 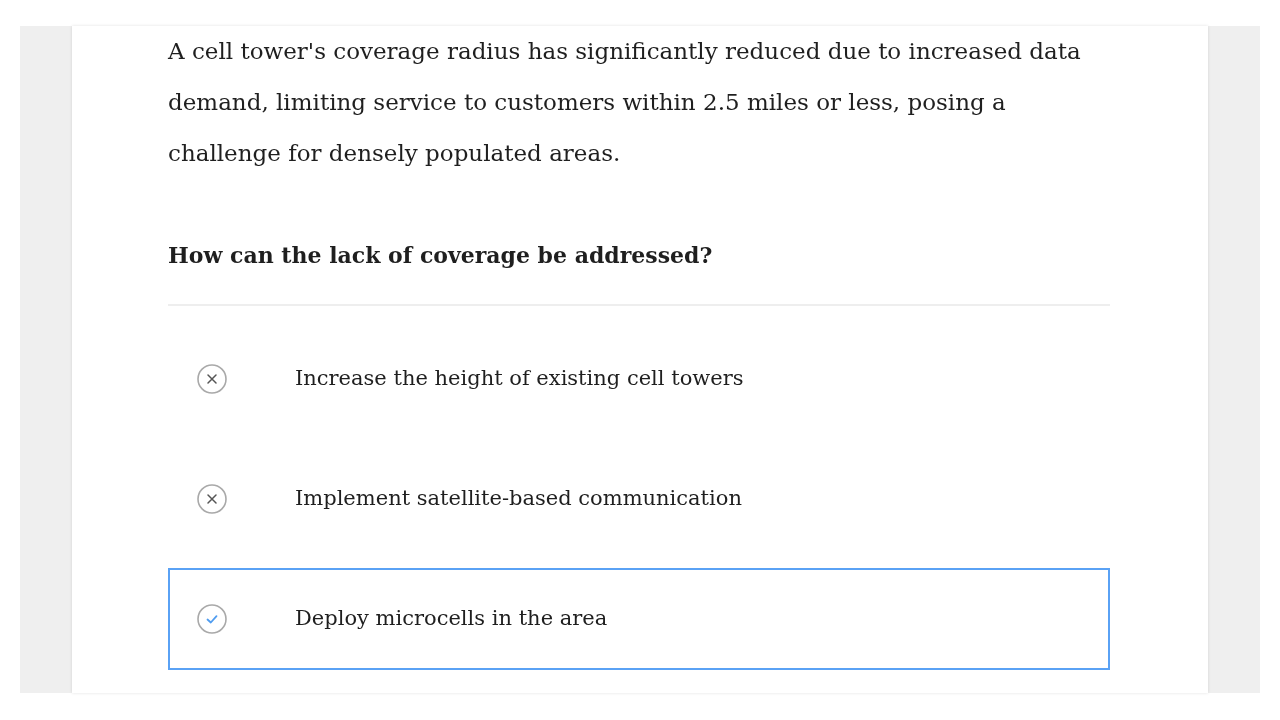 I want to click on passage-text: A cell tower's coverage radius has significantly reduced due to increased data demand, limiting service to customers within 2.5 miles or less, posing a challenge for densely populated areas., so click(x=625, y=102).